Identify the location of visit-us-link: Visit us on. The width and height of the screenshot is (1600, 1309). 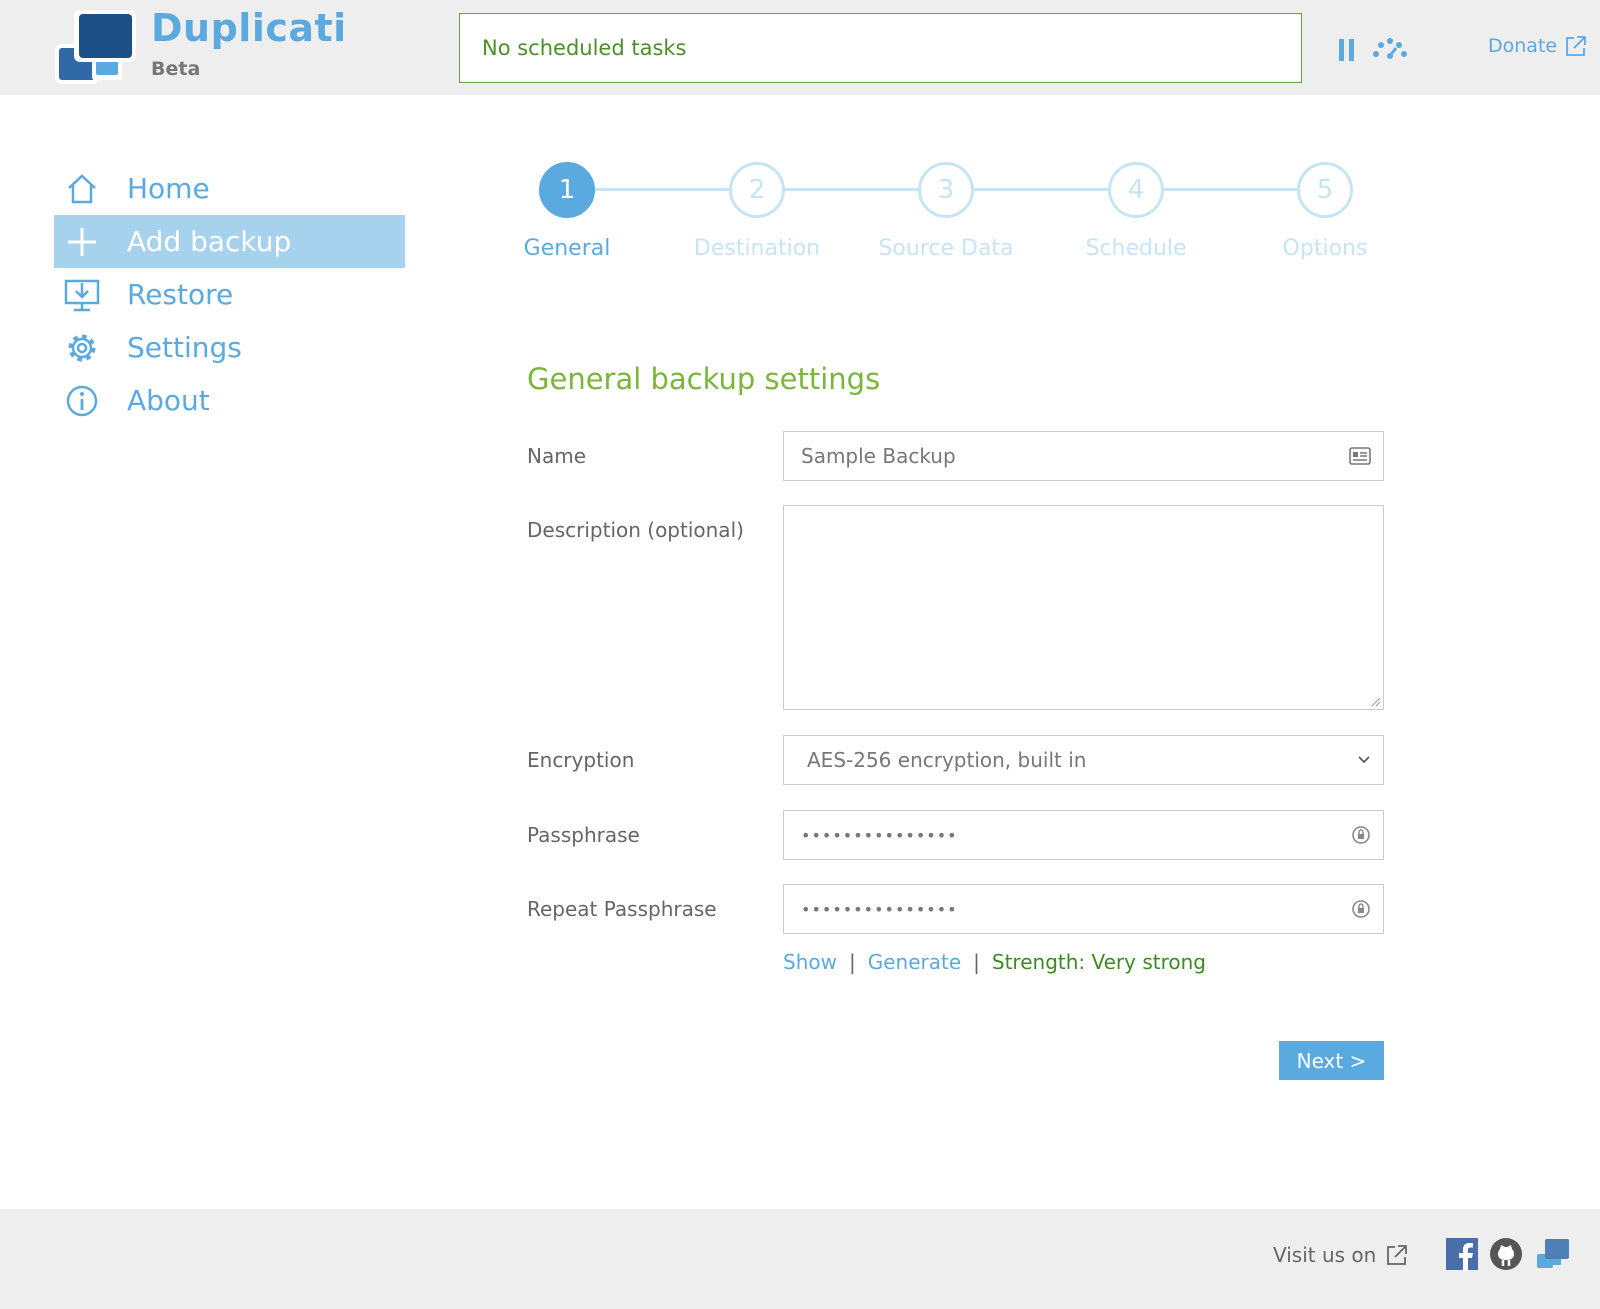
(1340, 1255).